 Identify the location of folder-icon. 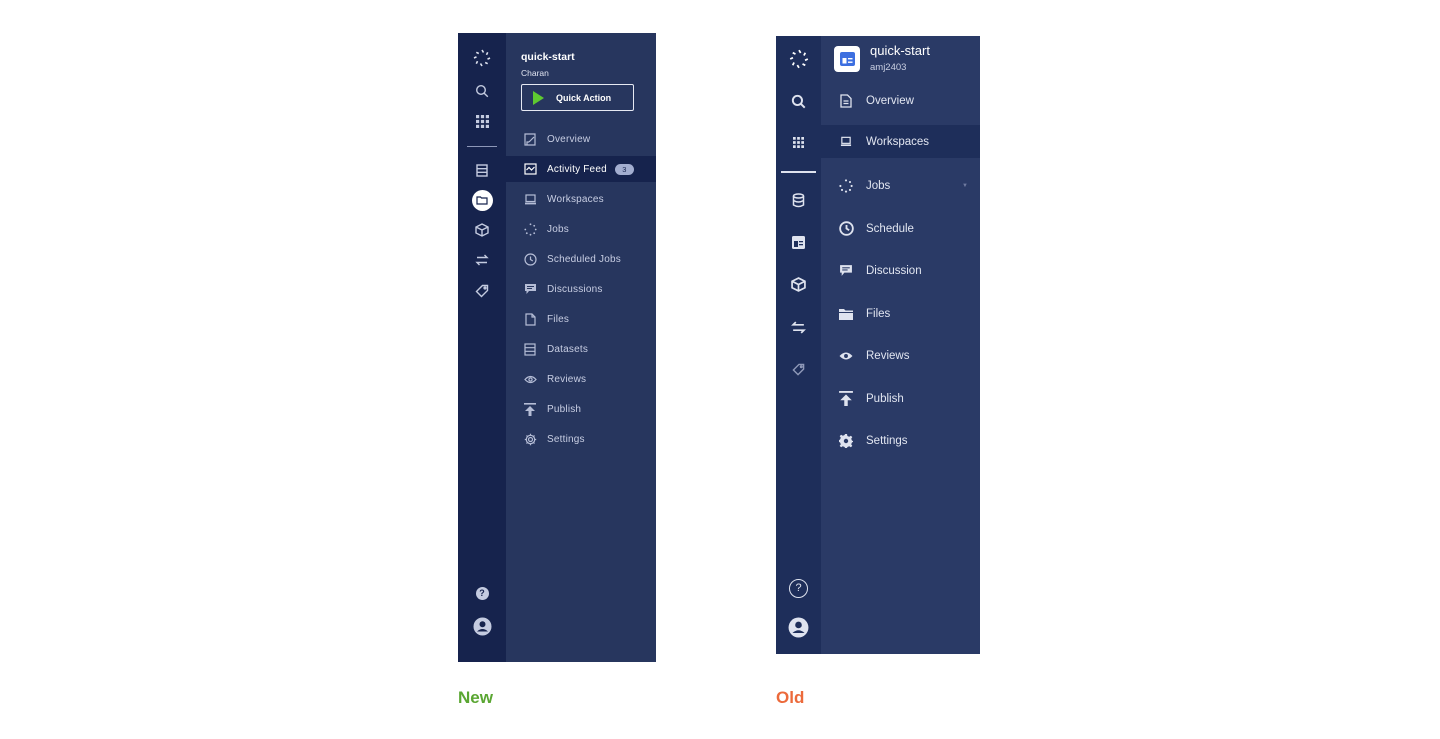
(846, 314).